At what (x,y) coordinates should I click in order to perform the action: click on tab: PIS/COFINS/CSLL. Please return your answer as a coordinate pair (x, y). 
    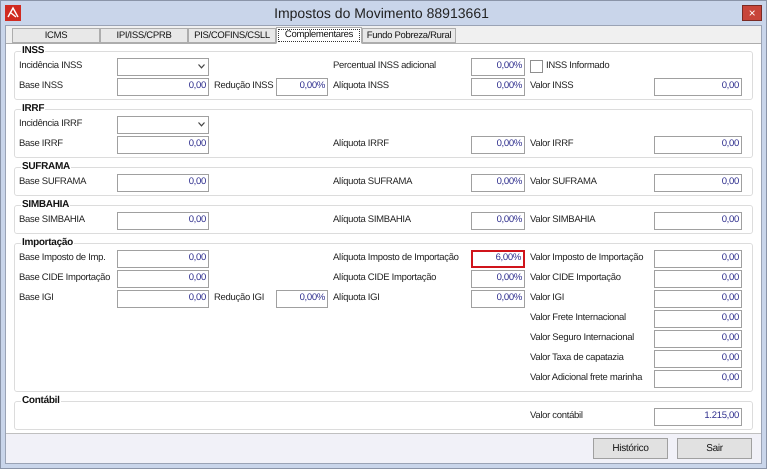
    Looking at the image, I should click on (232, 35).